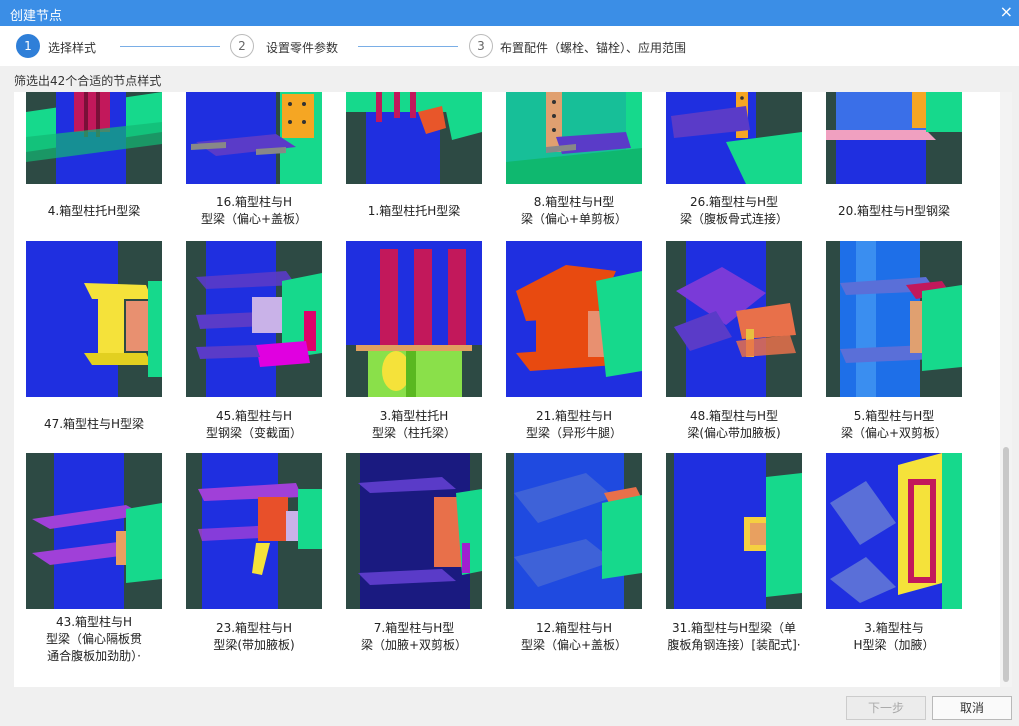 This screenshot has height=726, width=1019. I want to click on step-3-indicator: 3, so click(481, 46).